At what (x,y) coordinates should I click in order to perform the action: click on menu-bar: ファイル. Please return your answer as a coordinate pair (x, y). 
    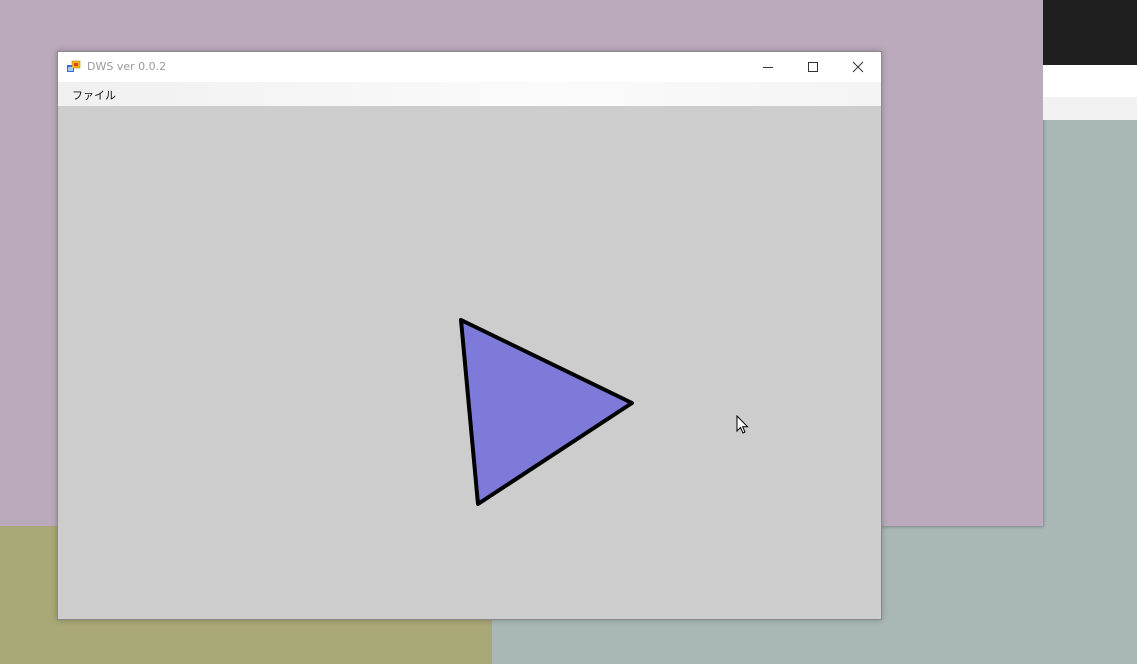
    Looking at the image, I should click on (469, 94).